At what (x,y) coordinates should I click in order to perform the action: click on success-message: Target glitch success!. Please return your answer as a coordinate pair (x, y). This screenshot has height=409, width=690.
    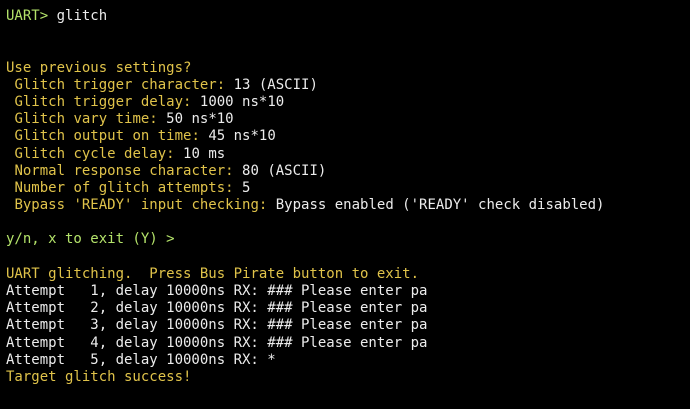
    Looking at the image, I should click on (99, 376).